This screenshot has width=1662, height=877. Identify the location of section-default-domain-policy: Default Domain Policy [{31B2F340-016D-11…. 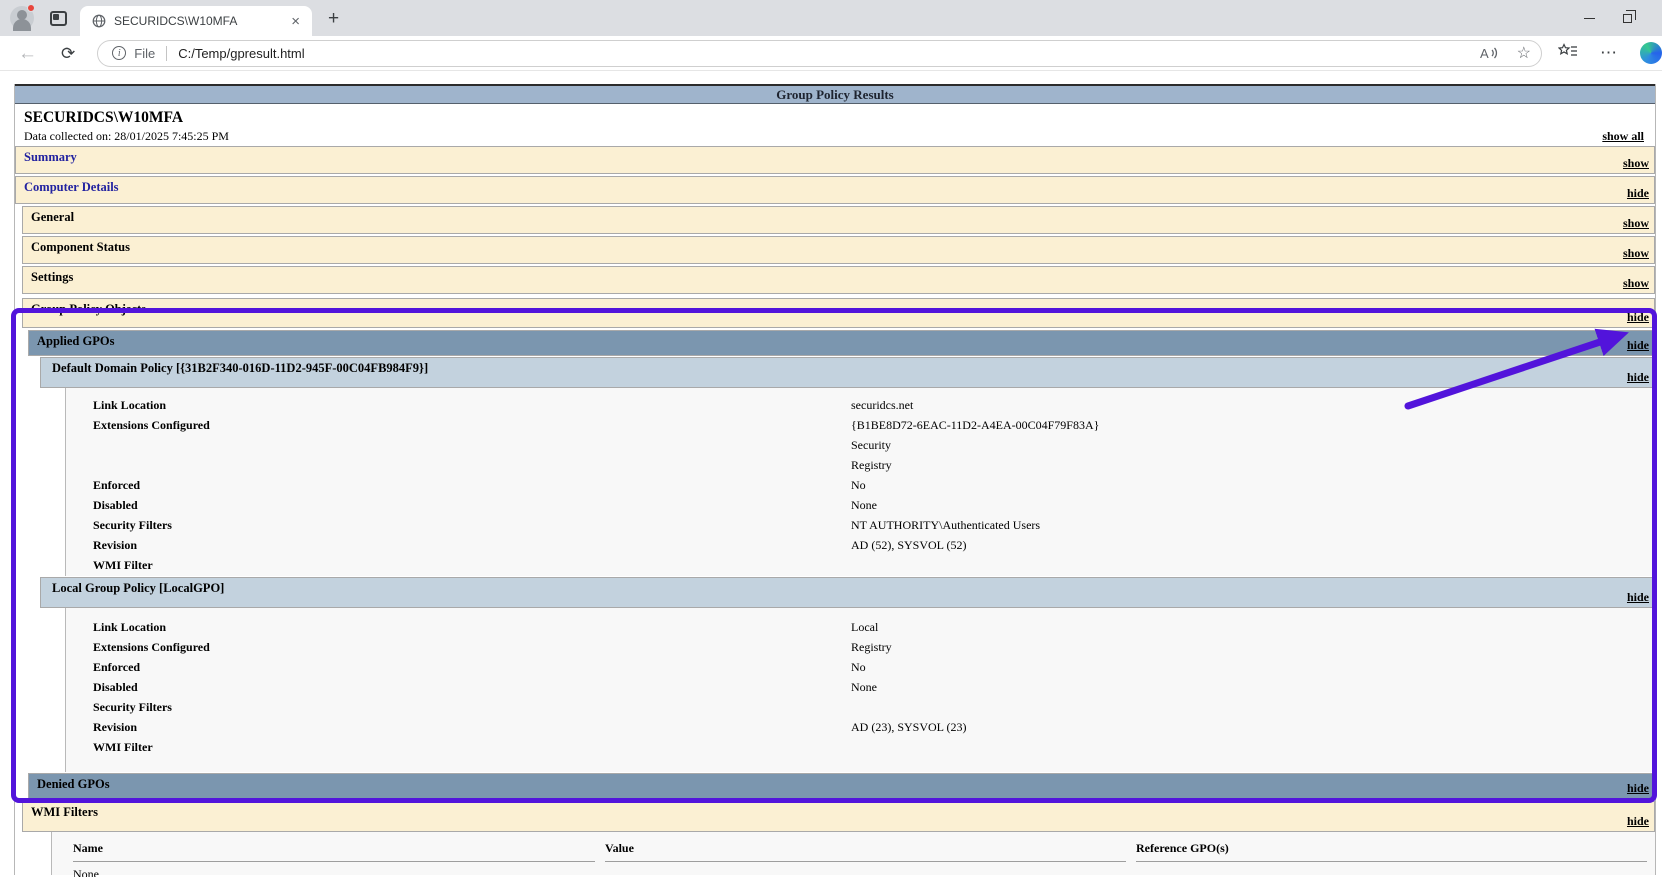
(847, 372).